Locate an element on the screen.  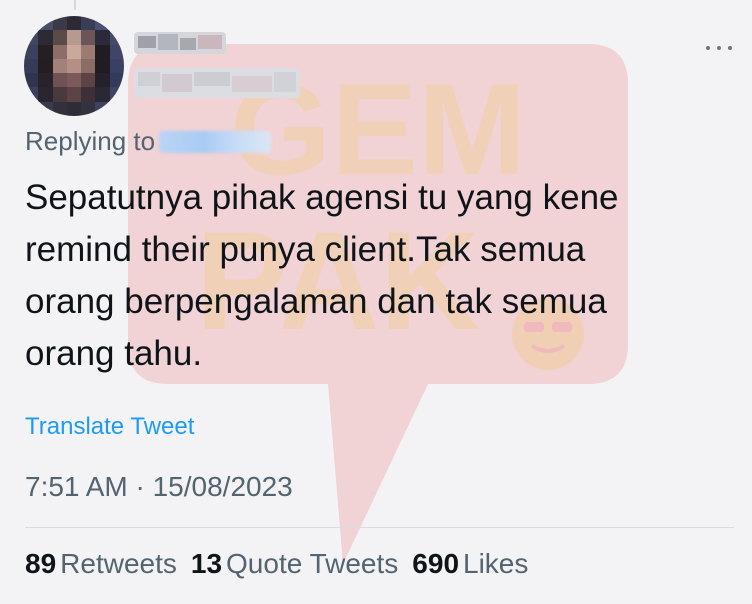
display-name-redacted is located at coordinates (180, 43).